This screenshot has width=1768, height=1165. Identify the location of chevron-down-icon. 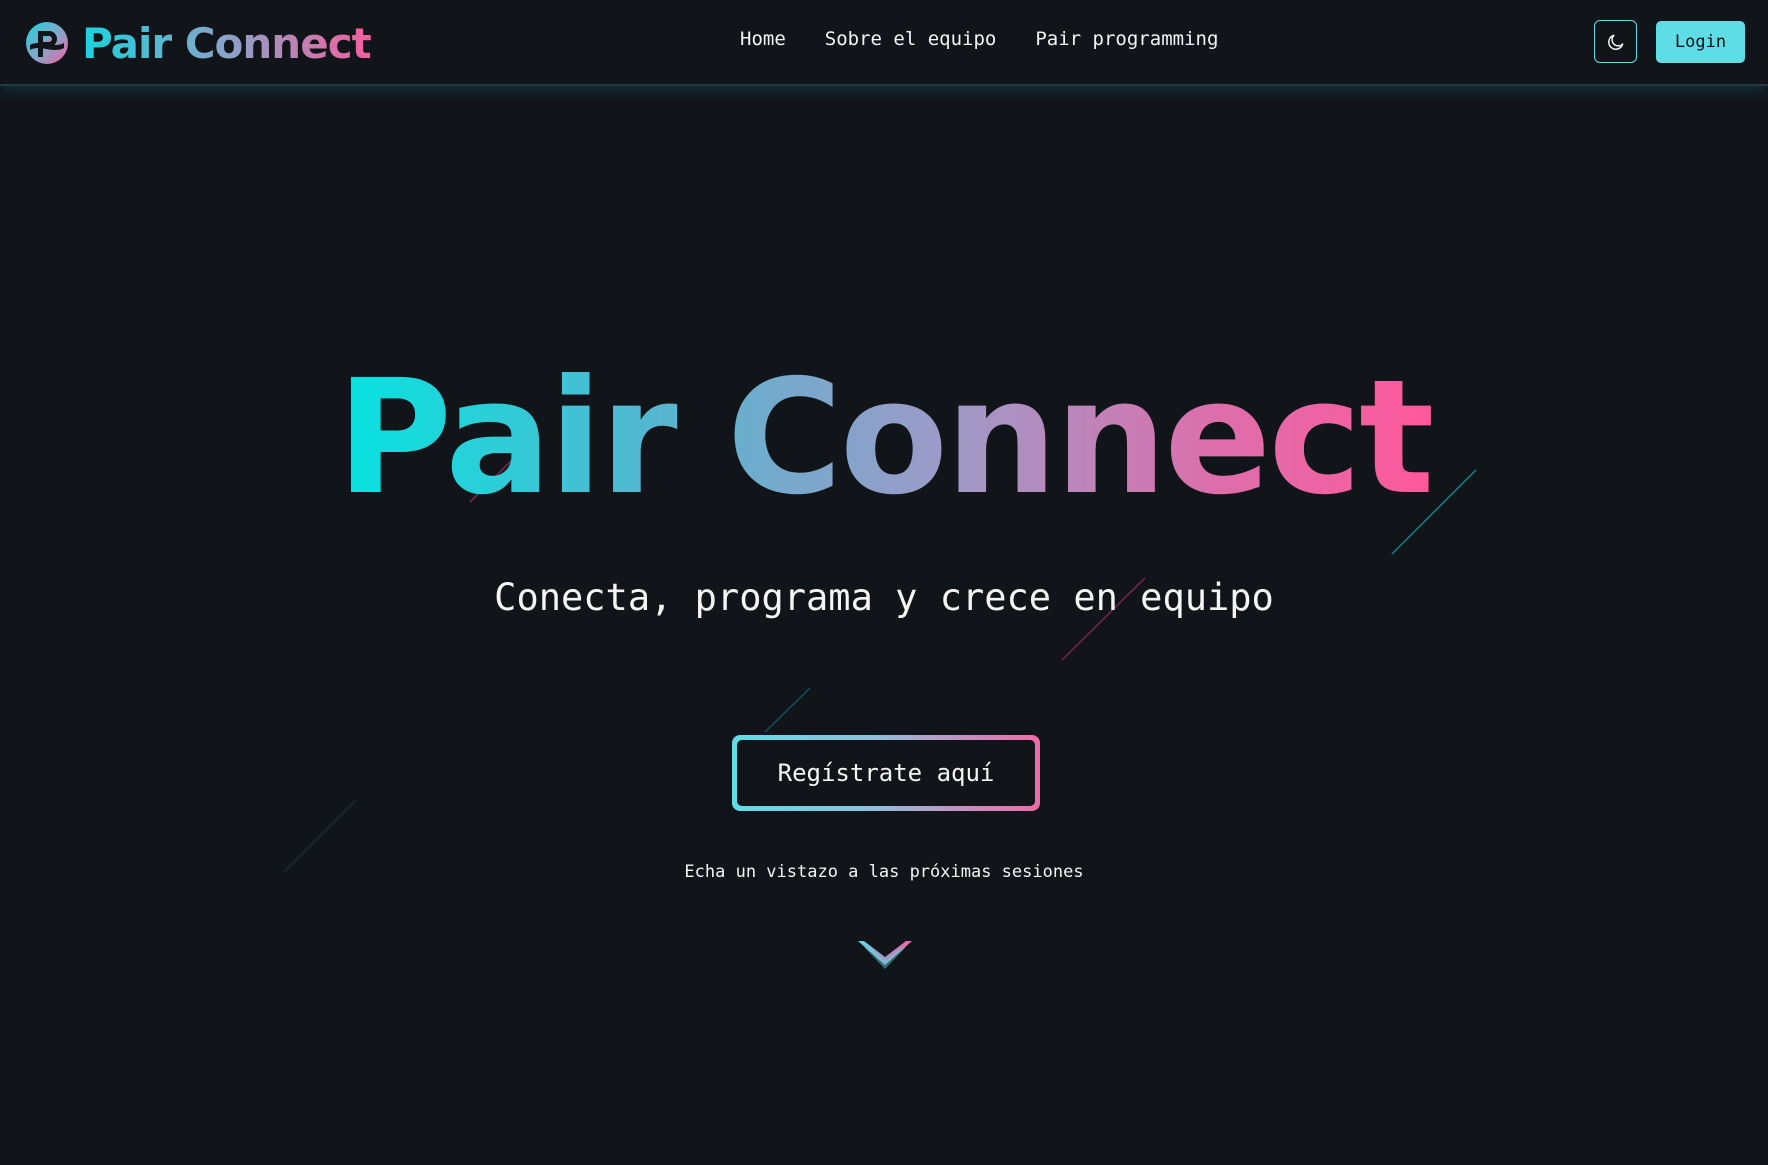
(885, 955).